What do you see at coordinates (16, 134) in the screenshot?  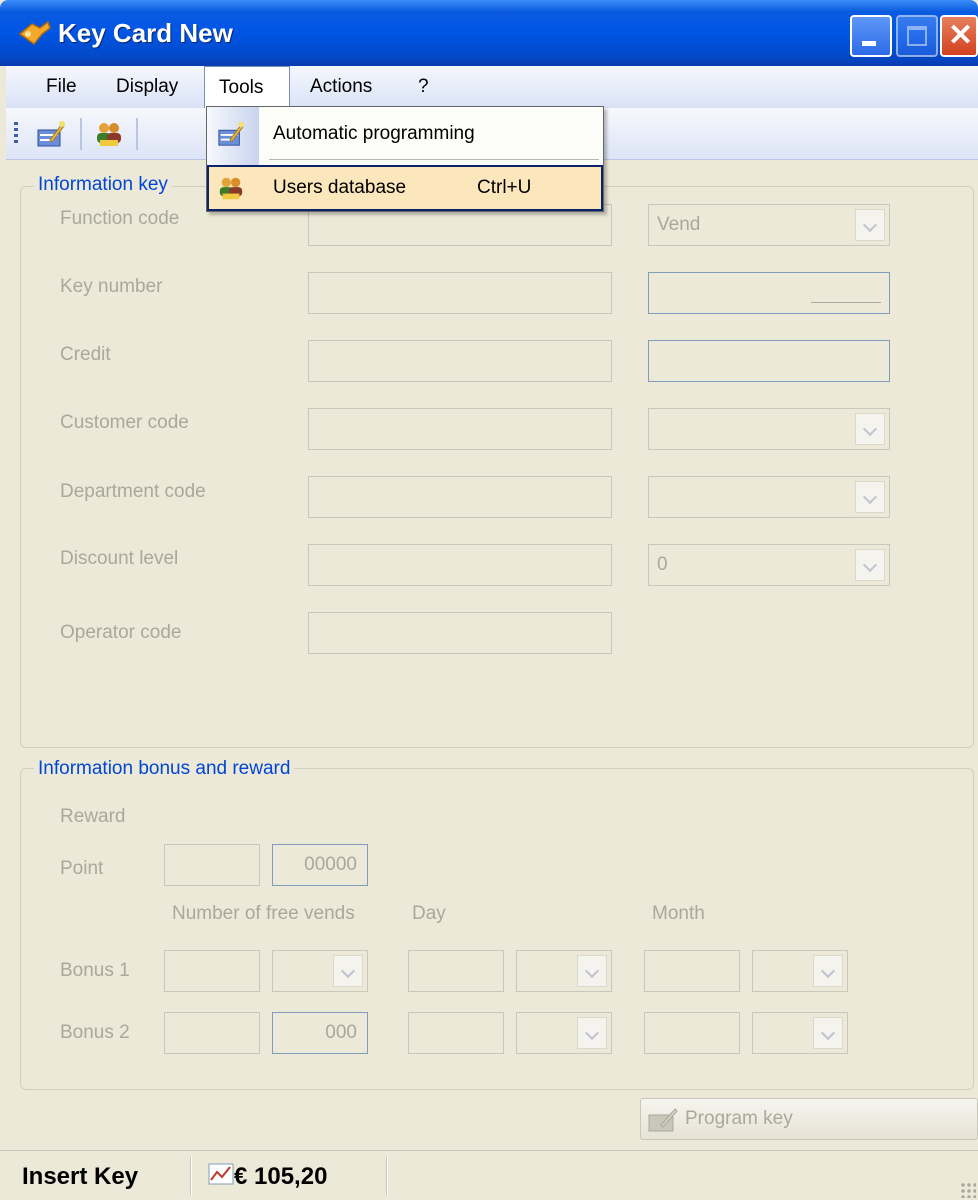 I see `toolbar-grip` at bounding box center [16, 134].